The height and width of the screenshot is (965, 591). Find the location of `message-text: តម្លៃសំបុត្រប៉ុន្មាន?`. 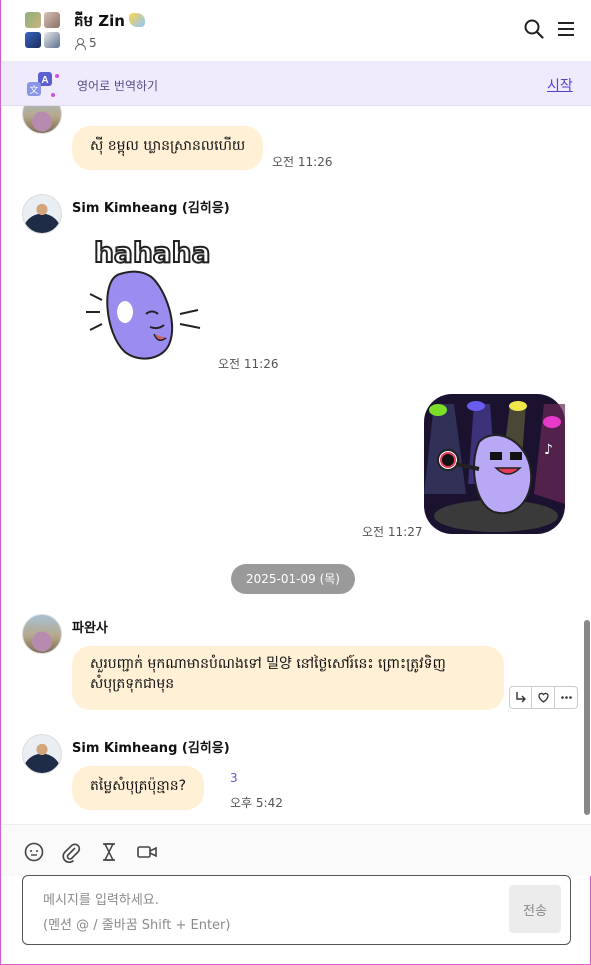

message-text: តម្លៃសំបុត្រប៉ុន្មាន? is located at coordinates (138, 786).